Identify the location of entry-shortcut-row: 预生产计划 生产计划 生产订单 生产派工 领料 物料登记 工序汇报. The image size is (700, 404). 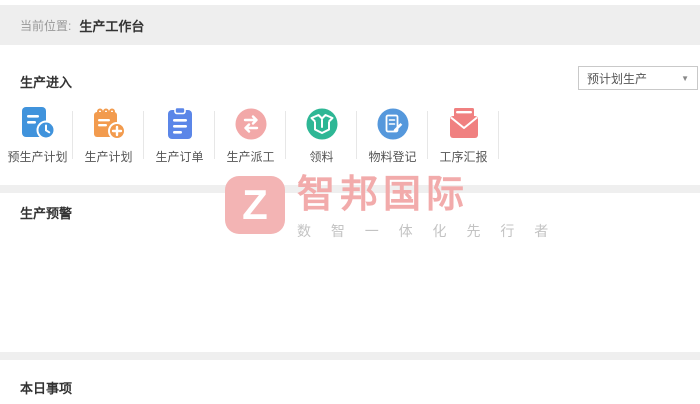
(250, 135).